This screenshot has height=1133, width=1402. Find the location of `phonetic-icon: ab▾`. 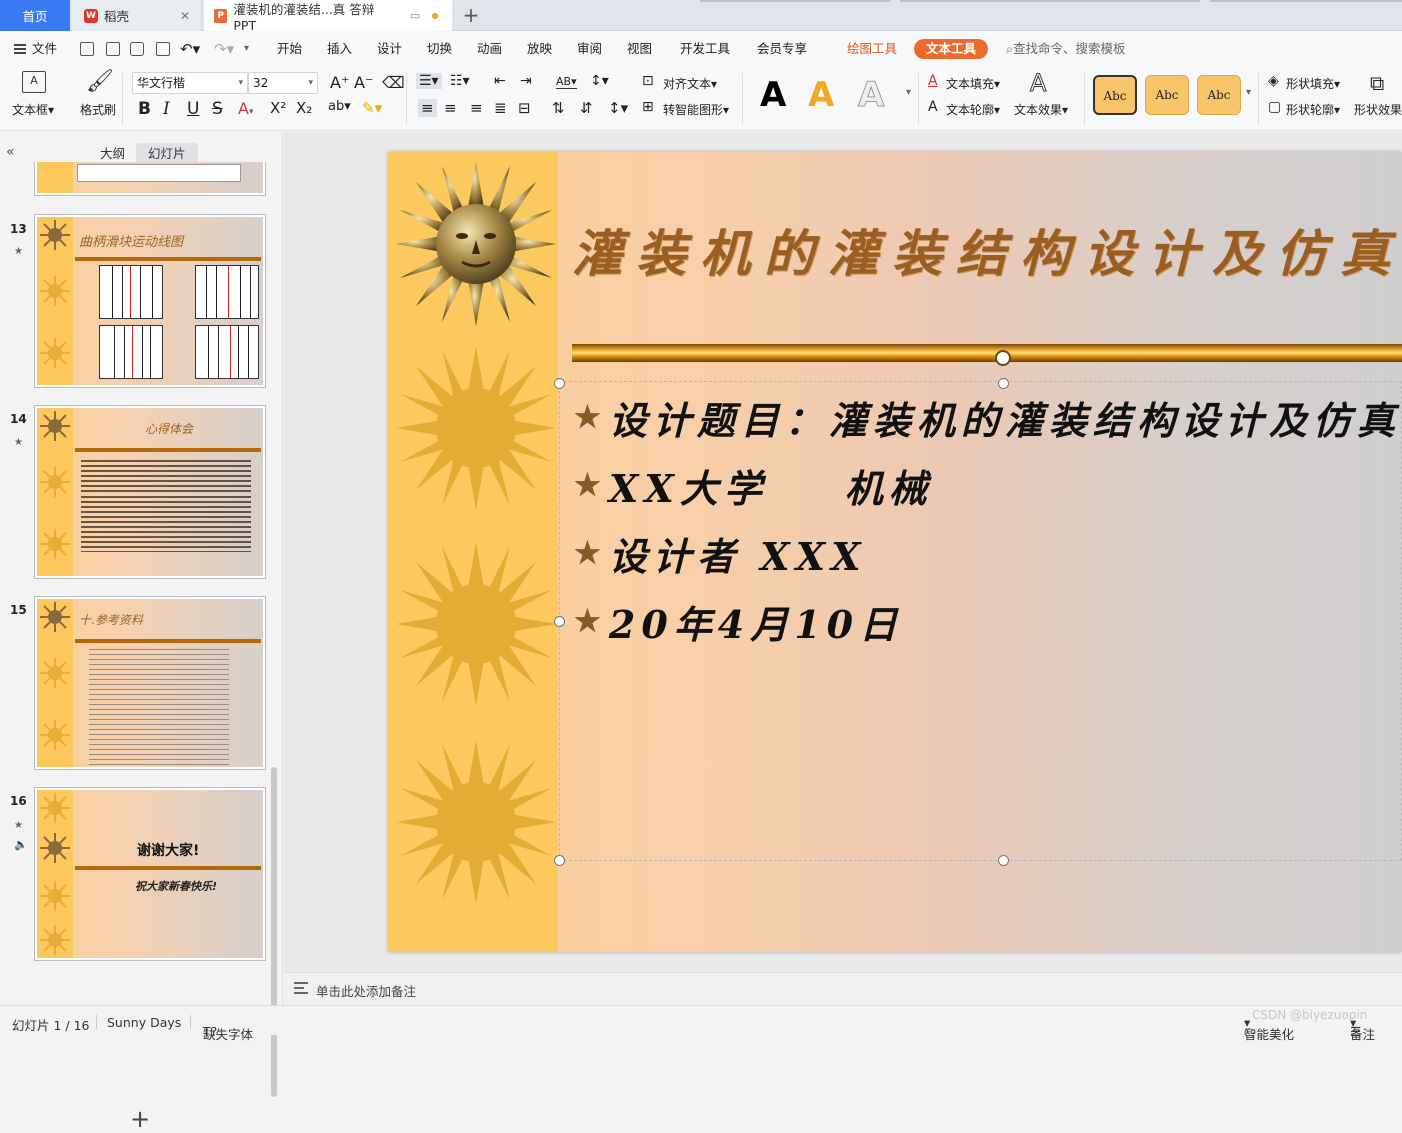

phonetic-icon: ab▾ is located at coordinates (339, 106).